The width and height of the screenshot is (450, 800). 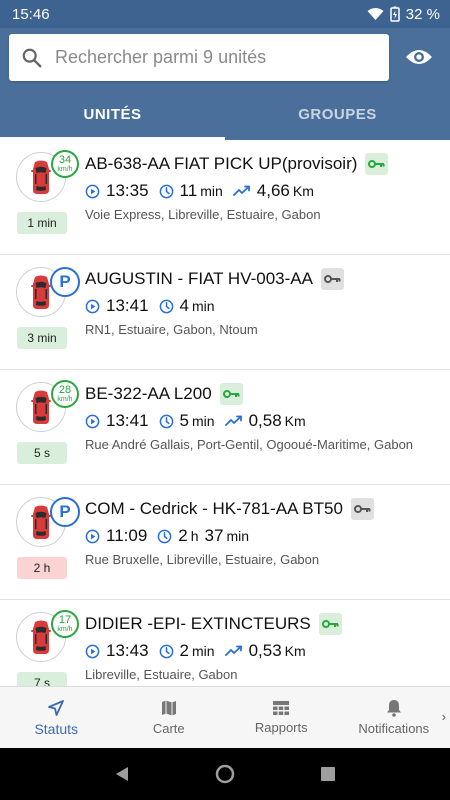 What do you see at coordinates (194, 536) in the screenshot?
I see `duration-unit: h` at bounding box center [194, 536].